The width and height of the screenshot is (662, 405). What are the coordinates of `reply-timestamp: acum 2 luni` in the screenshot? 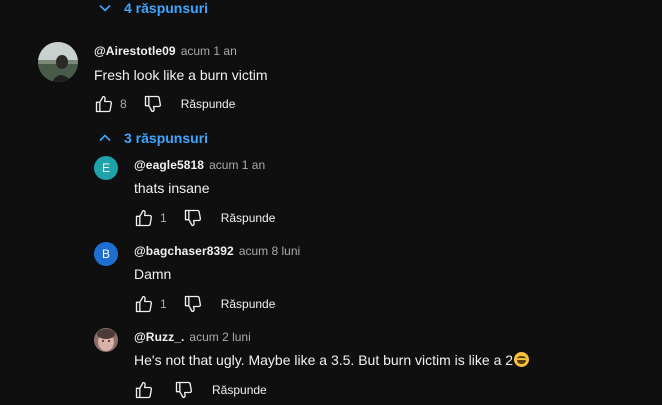 It's located at (219, 337).